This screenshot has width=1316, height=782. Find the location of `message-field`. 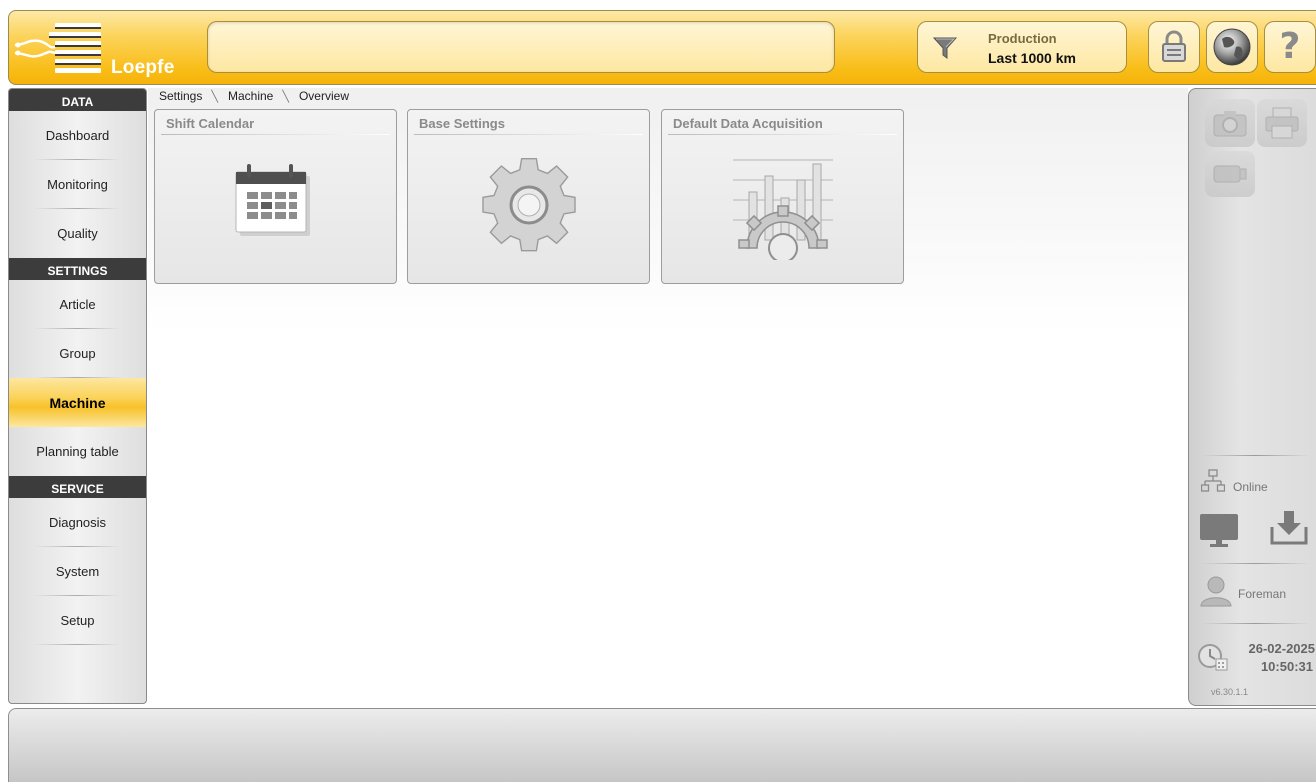

message-field is located at coordinates (521, 47).